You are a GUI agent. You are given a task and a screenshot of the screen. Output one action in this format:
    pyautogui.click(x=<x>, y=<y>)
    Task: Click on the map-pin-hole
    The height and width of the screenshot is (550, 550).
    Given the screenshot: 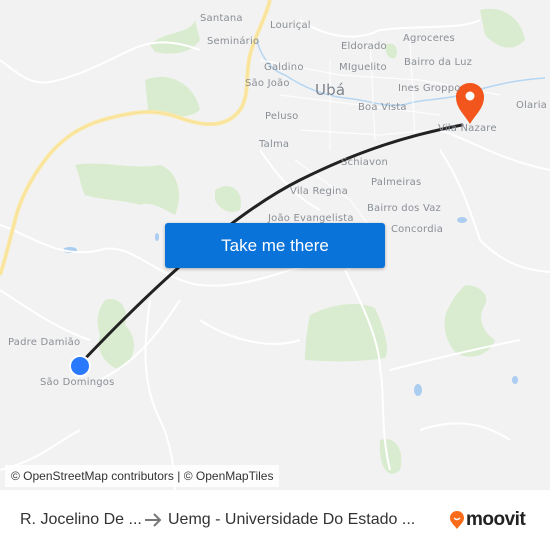 What is the action you would take?
    pyautogui.click(x=470, y=96)
    